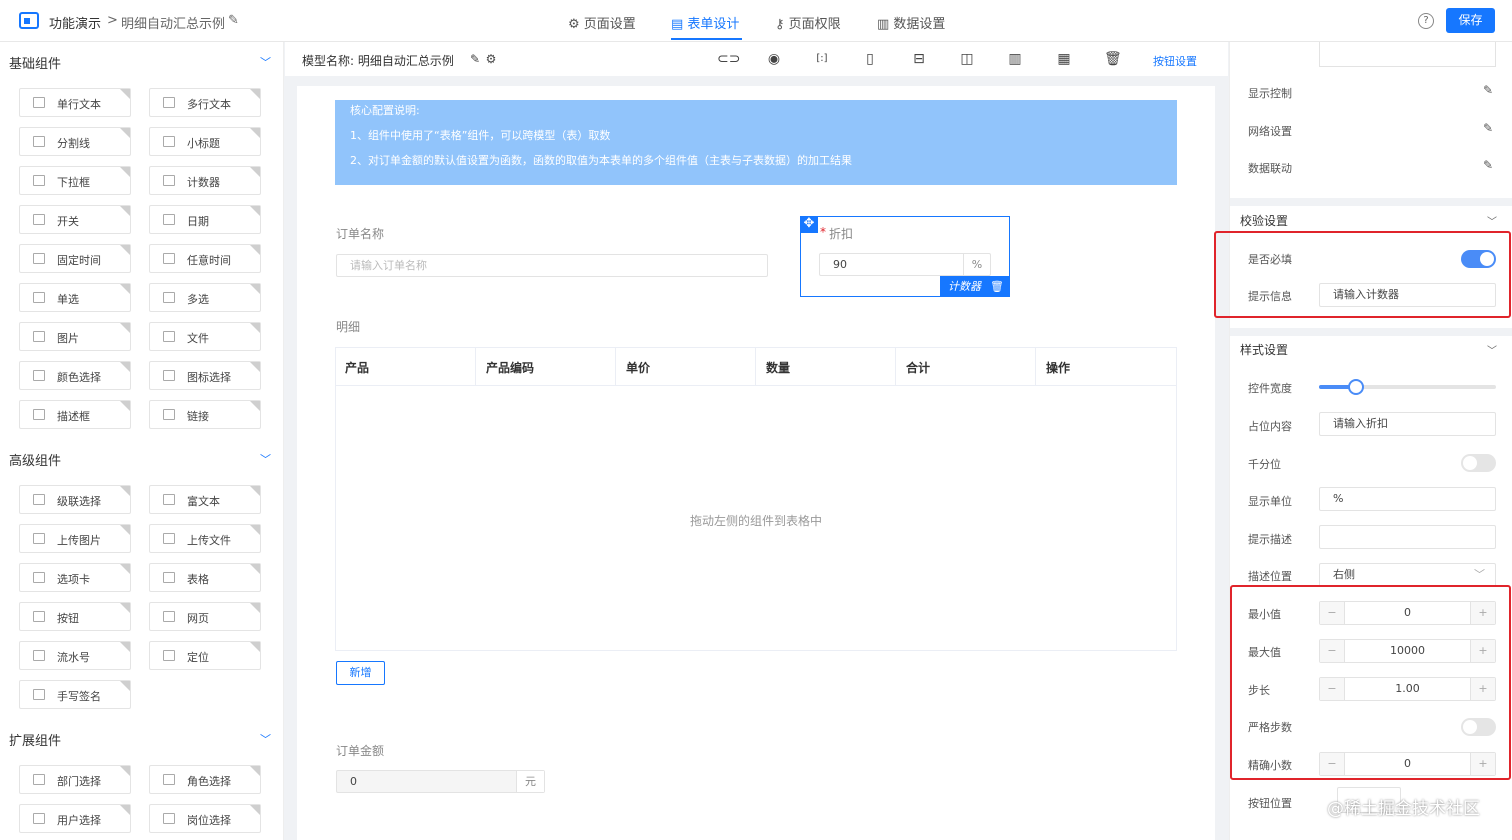 Image resolution: width=1512 pixels, height=840 pixels. Describe the element at coordinates (905, 264) in the screenshot. I see `discount-input: 90 %` at that location.